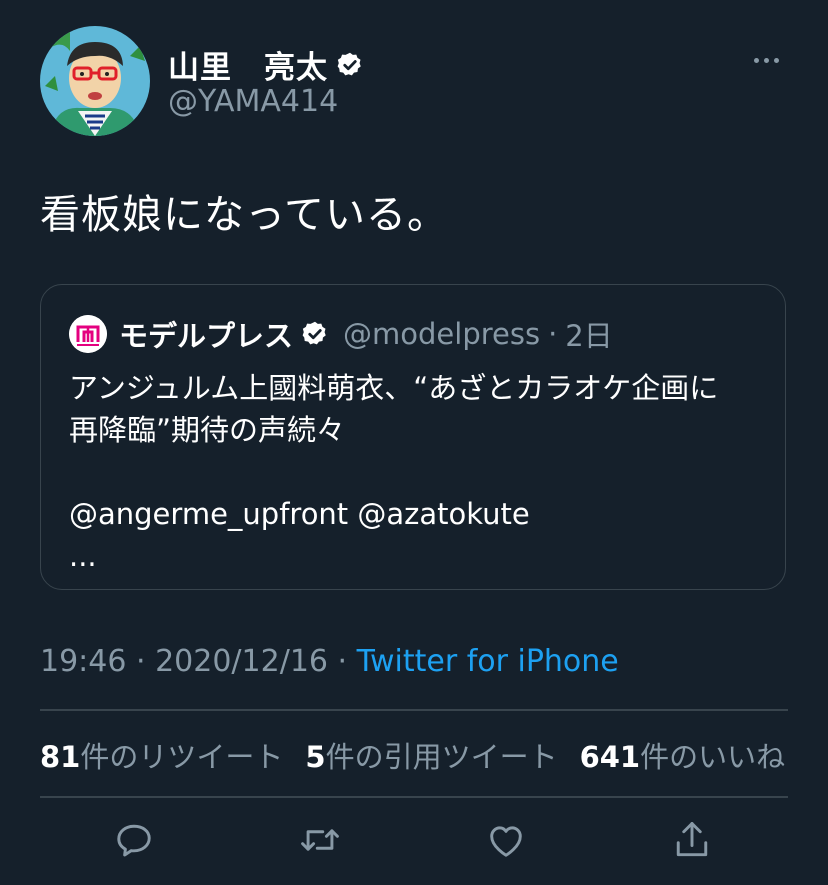 This screenshot has height=885, width=828. I want to click on like-button, so click(506, 840).